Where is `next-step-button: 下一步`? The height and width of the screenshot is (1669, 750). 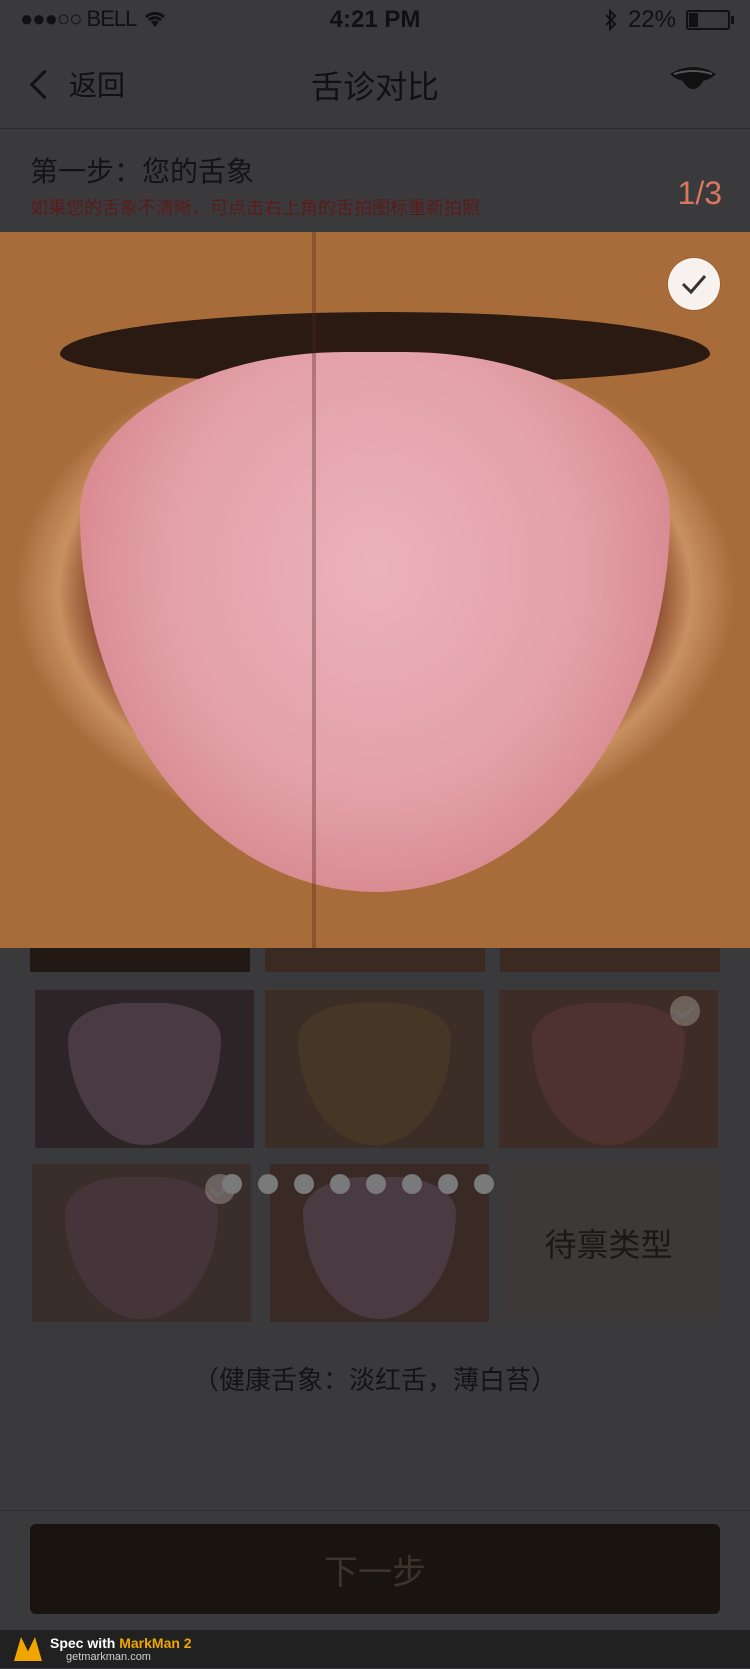
next-step-button: 下一步 is located at coordinates (375, 1569).